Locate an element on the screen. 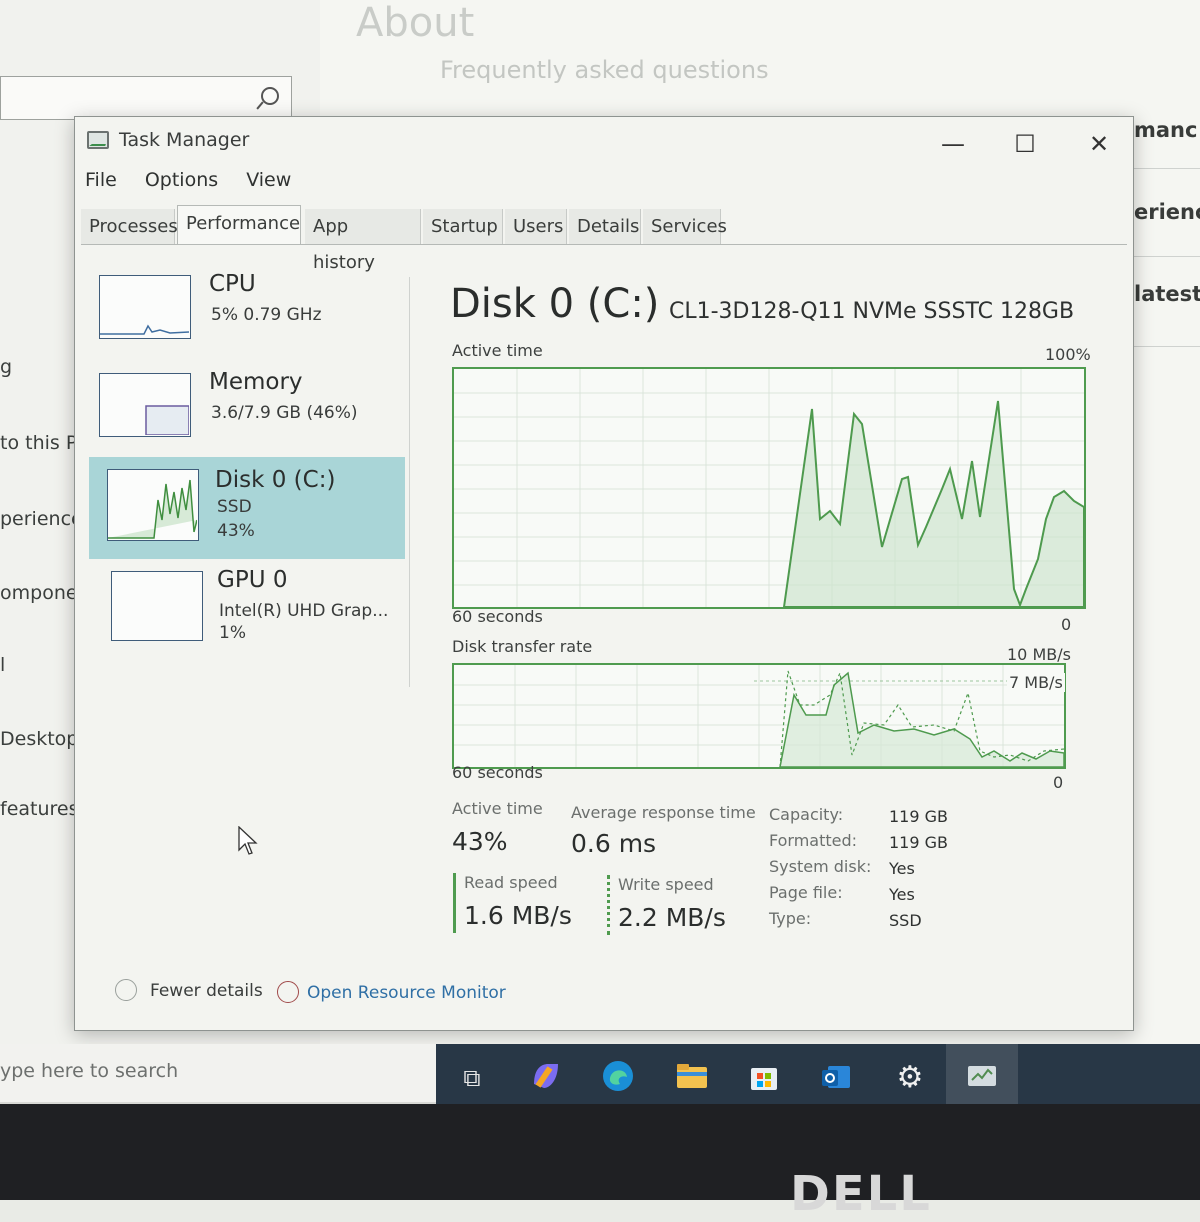 The width and height of the screenshot is (1200, 1222). copilot-icon is located at coordinates (546, 1078).